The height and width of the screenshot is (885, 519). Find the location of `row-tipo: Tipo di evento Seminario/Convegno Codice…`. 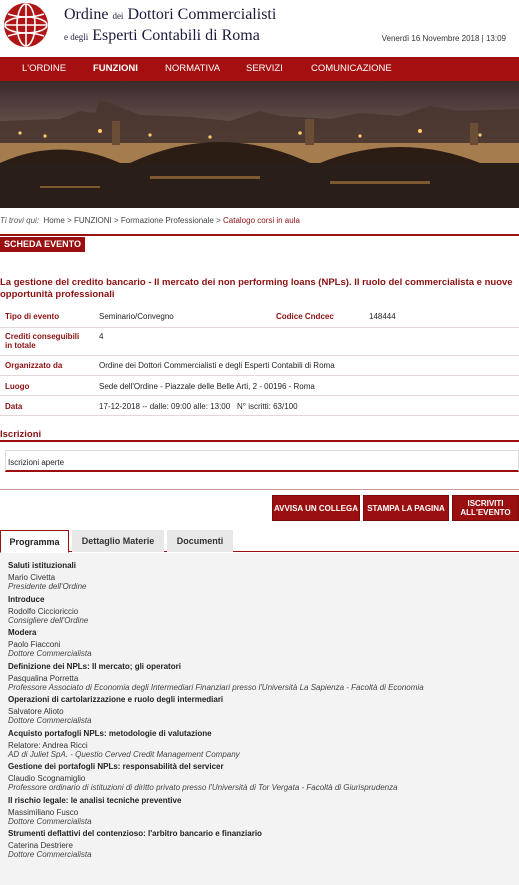

row-tipo: Tipo di evento Seminario/Convegno Codice… is located at coordinates (259, 317).